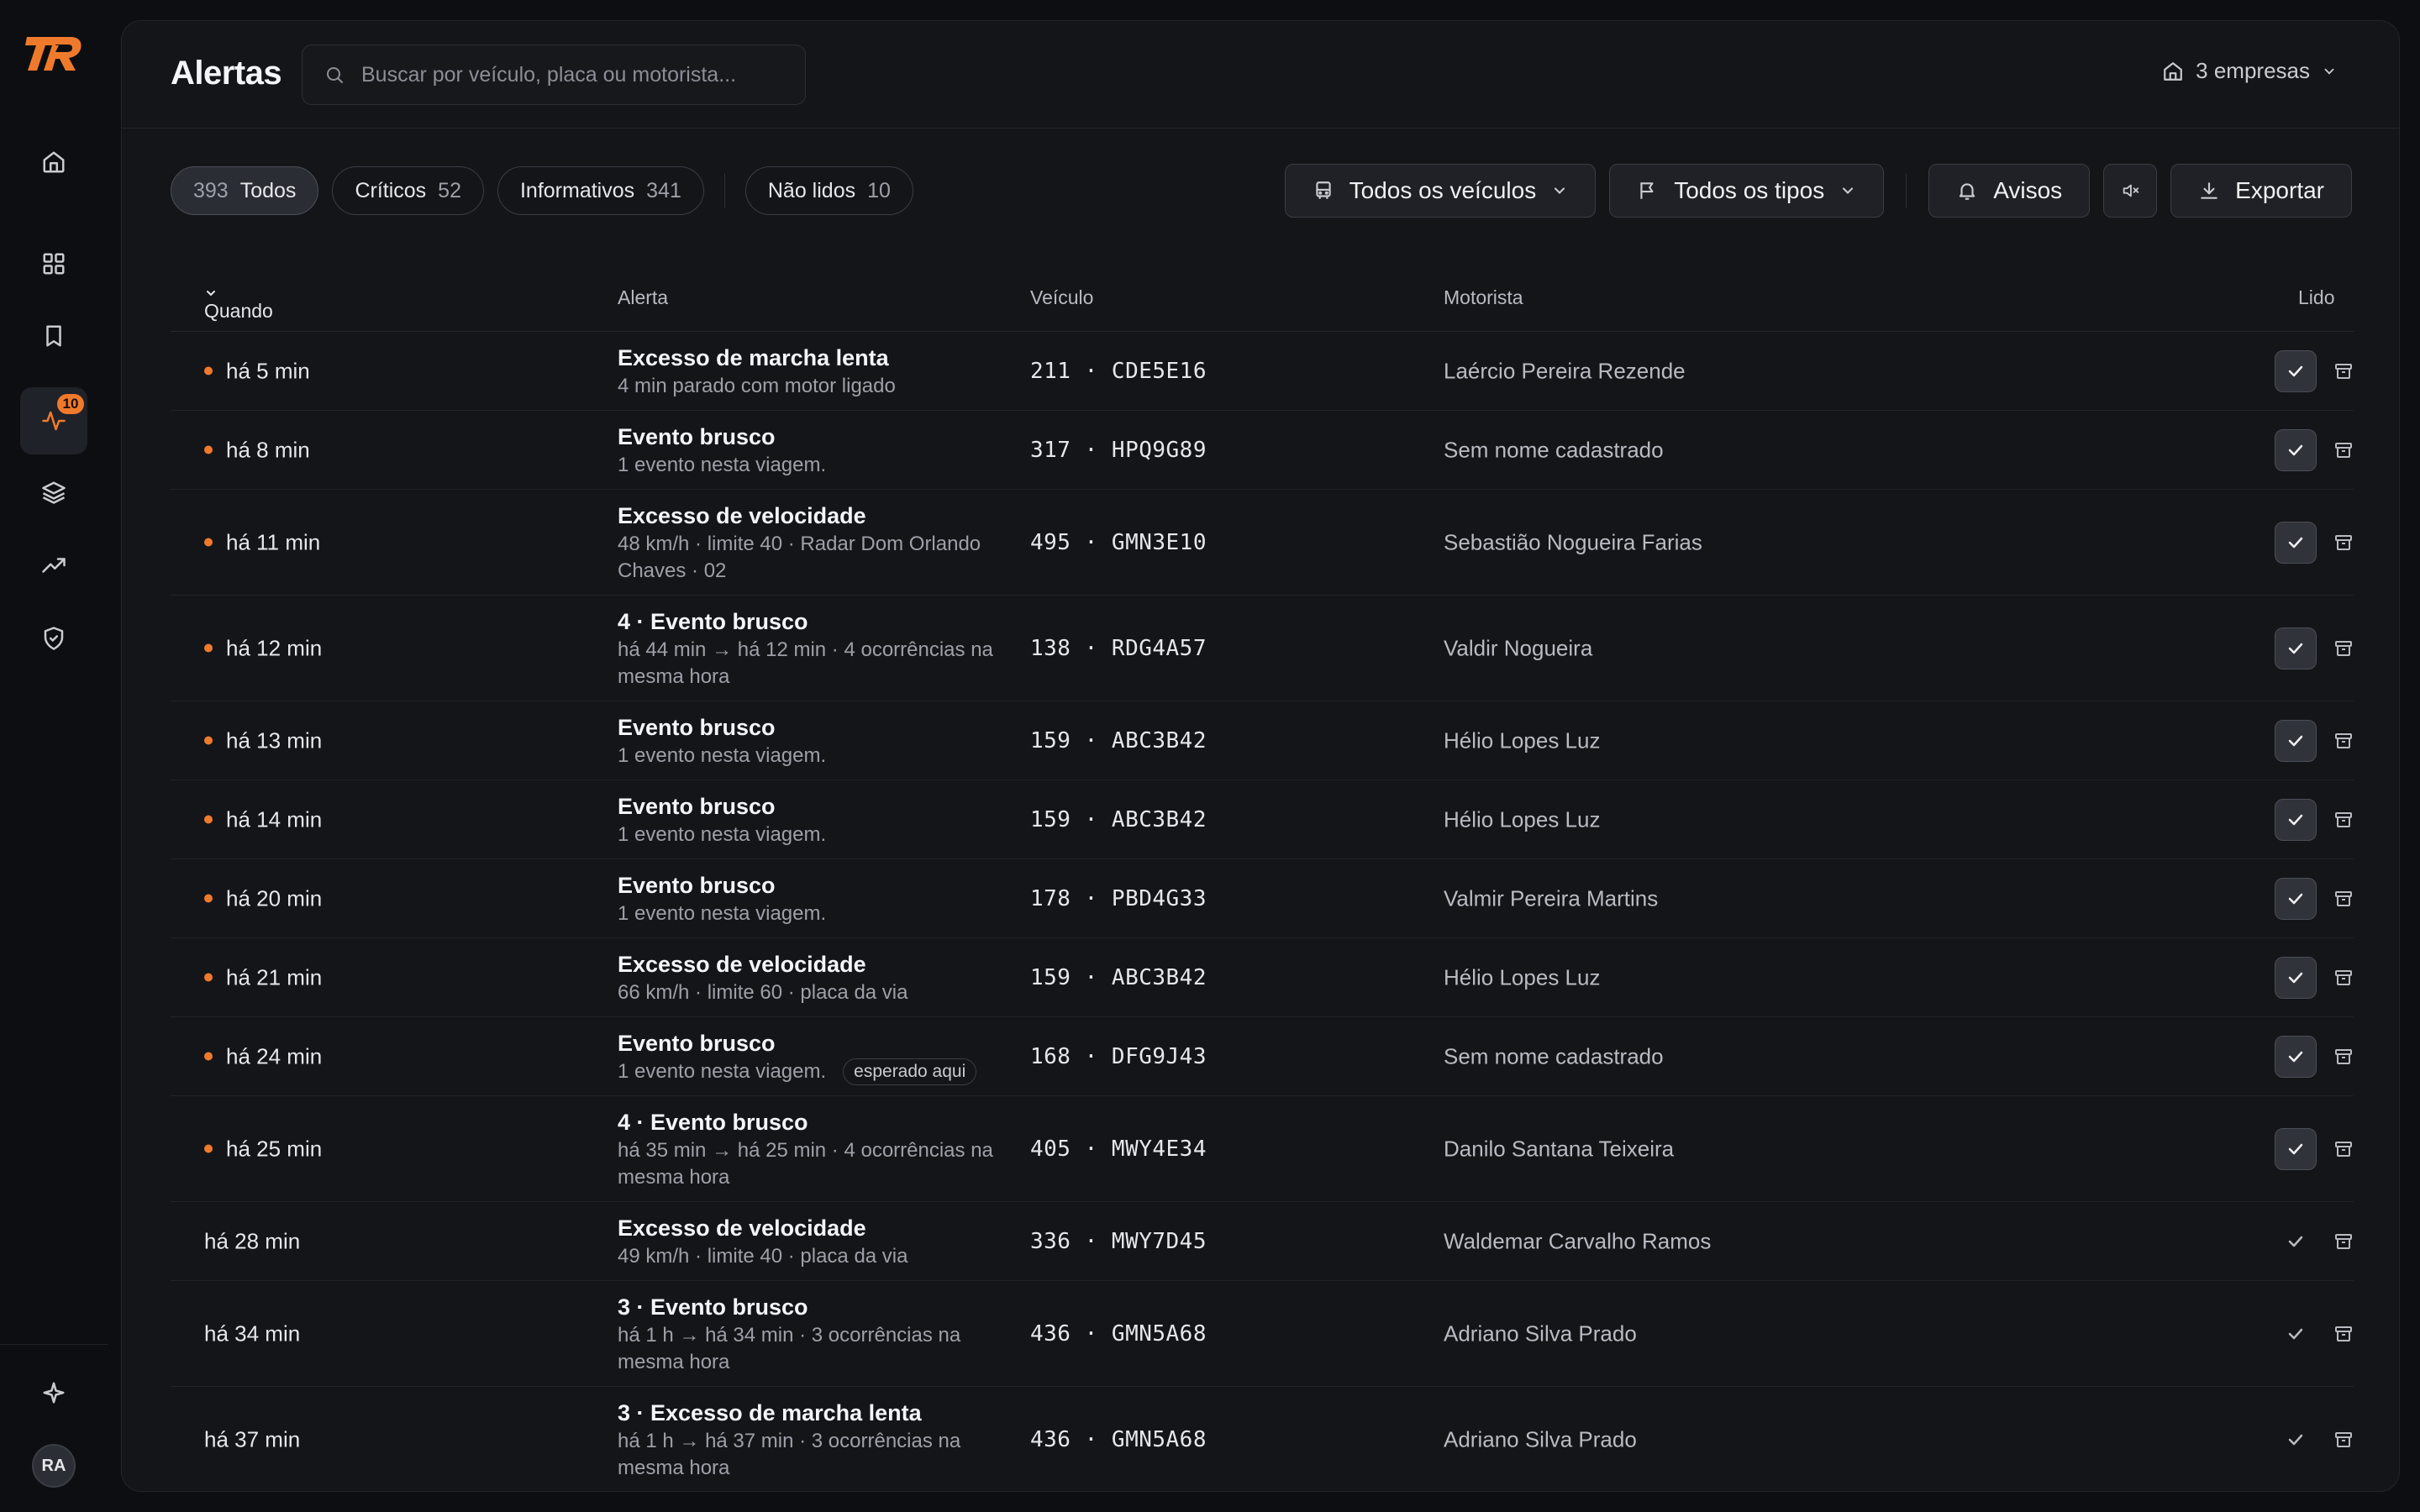 The width and height of the screenshot is (2420, 1512). Describe the element at coordinates (1552, 898) in the screenshot. I see `row-driver: Valmir Pereira Martins` at that location.